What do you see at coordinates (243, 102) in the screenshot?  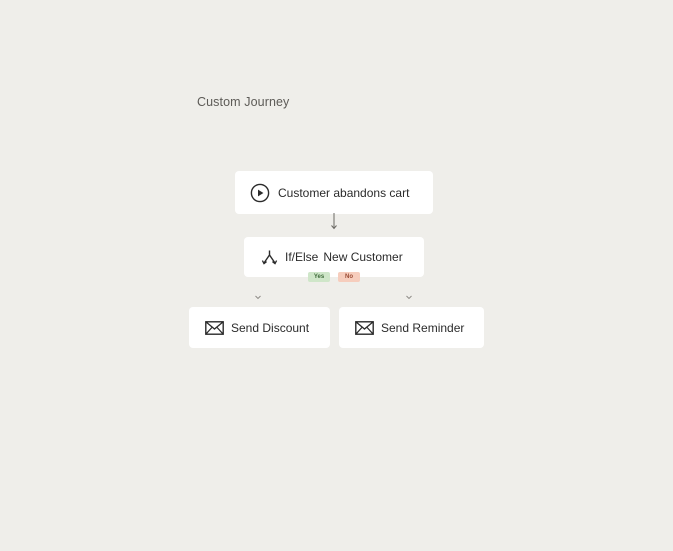 I see `journey-title: Custom Journey` at bounding box center [243, 102].